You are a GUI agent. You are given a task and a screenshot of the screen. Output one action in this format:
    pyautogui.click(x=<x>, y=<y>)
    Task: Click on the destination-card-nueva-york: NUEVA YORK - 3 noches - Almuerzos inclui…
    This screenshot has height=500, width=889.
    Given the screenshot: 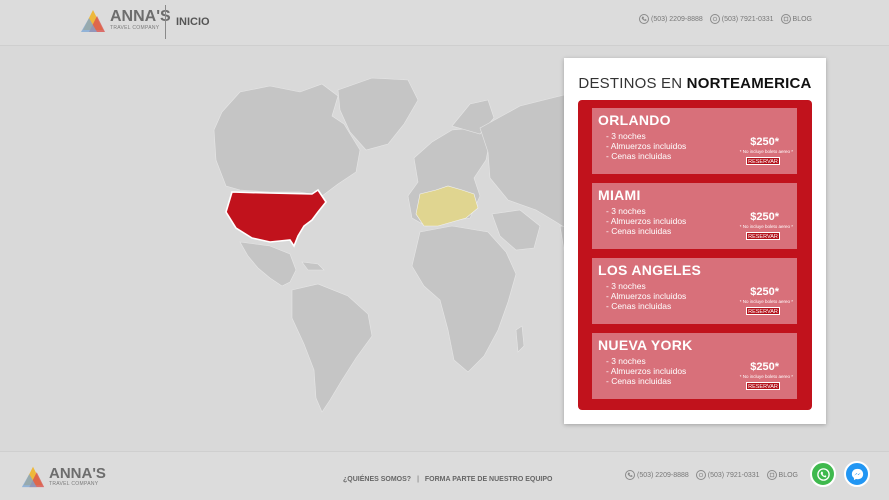 What is the action you would take?
    pyautogui.click(x=694, y=366)
    